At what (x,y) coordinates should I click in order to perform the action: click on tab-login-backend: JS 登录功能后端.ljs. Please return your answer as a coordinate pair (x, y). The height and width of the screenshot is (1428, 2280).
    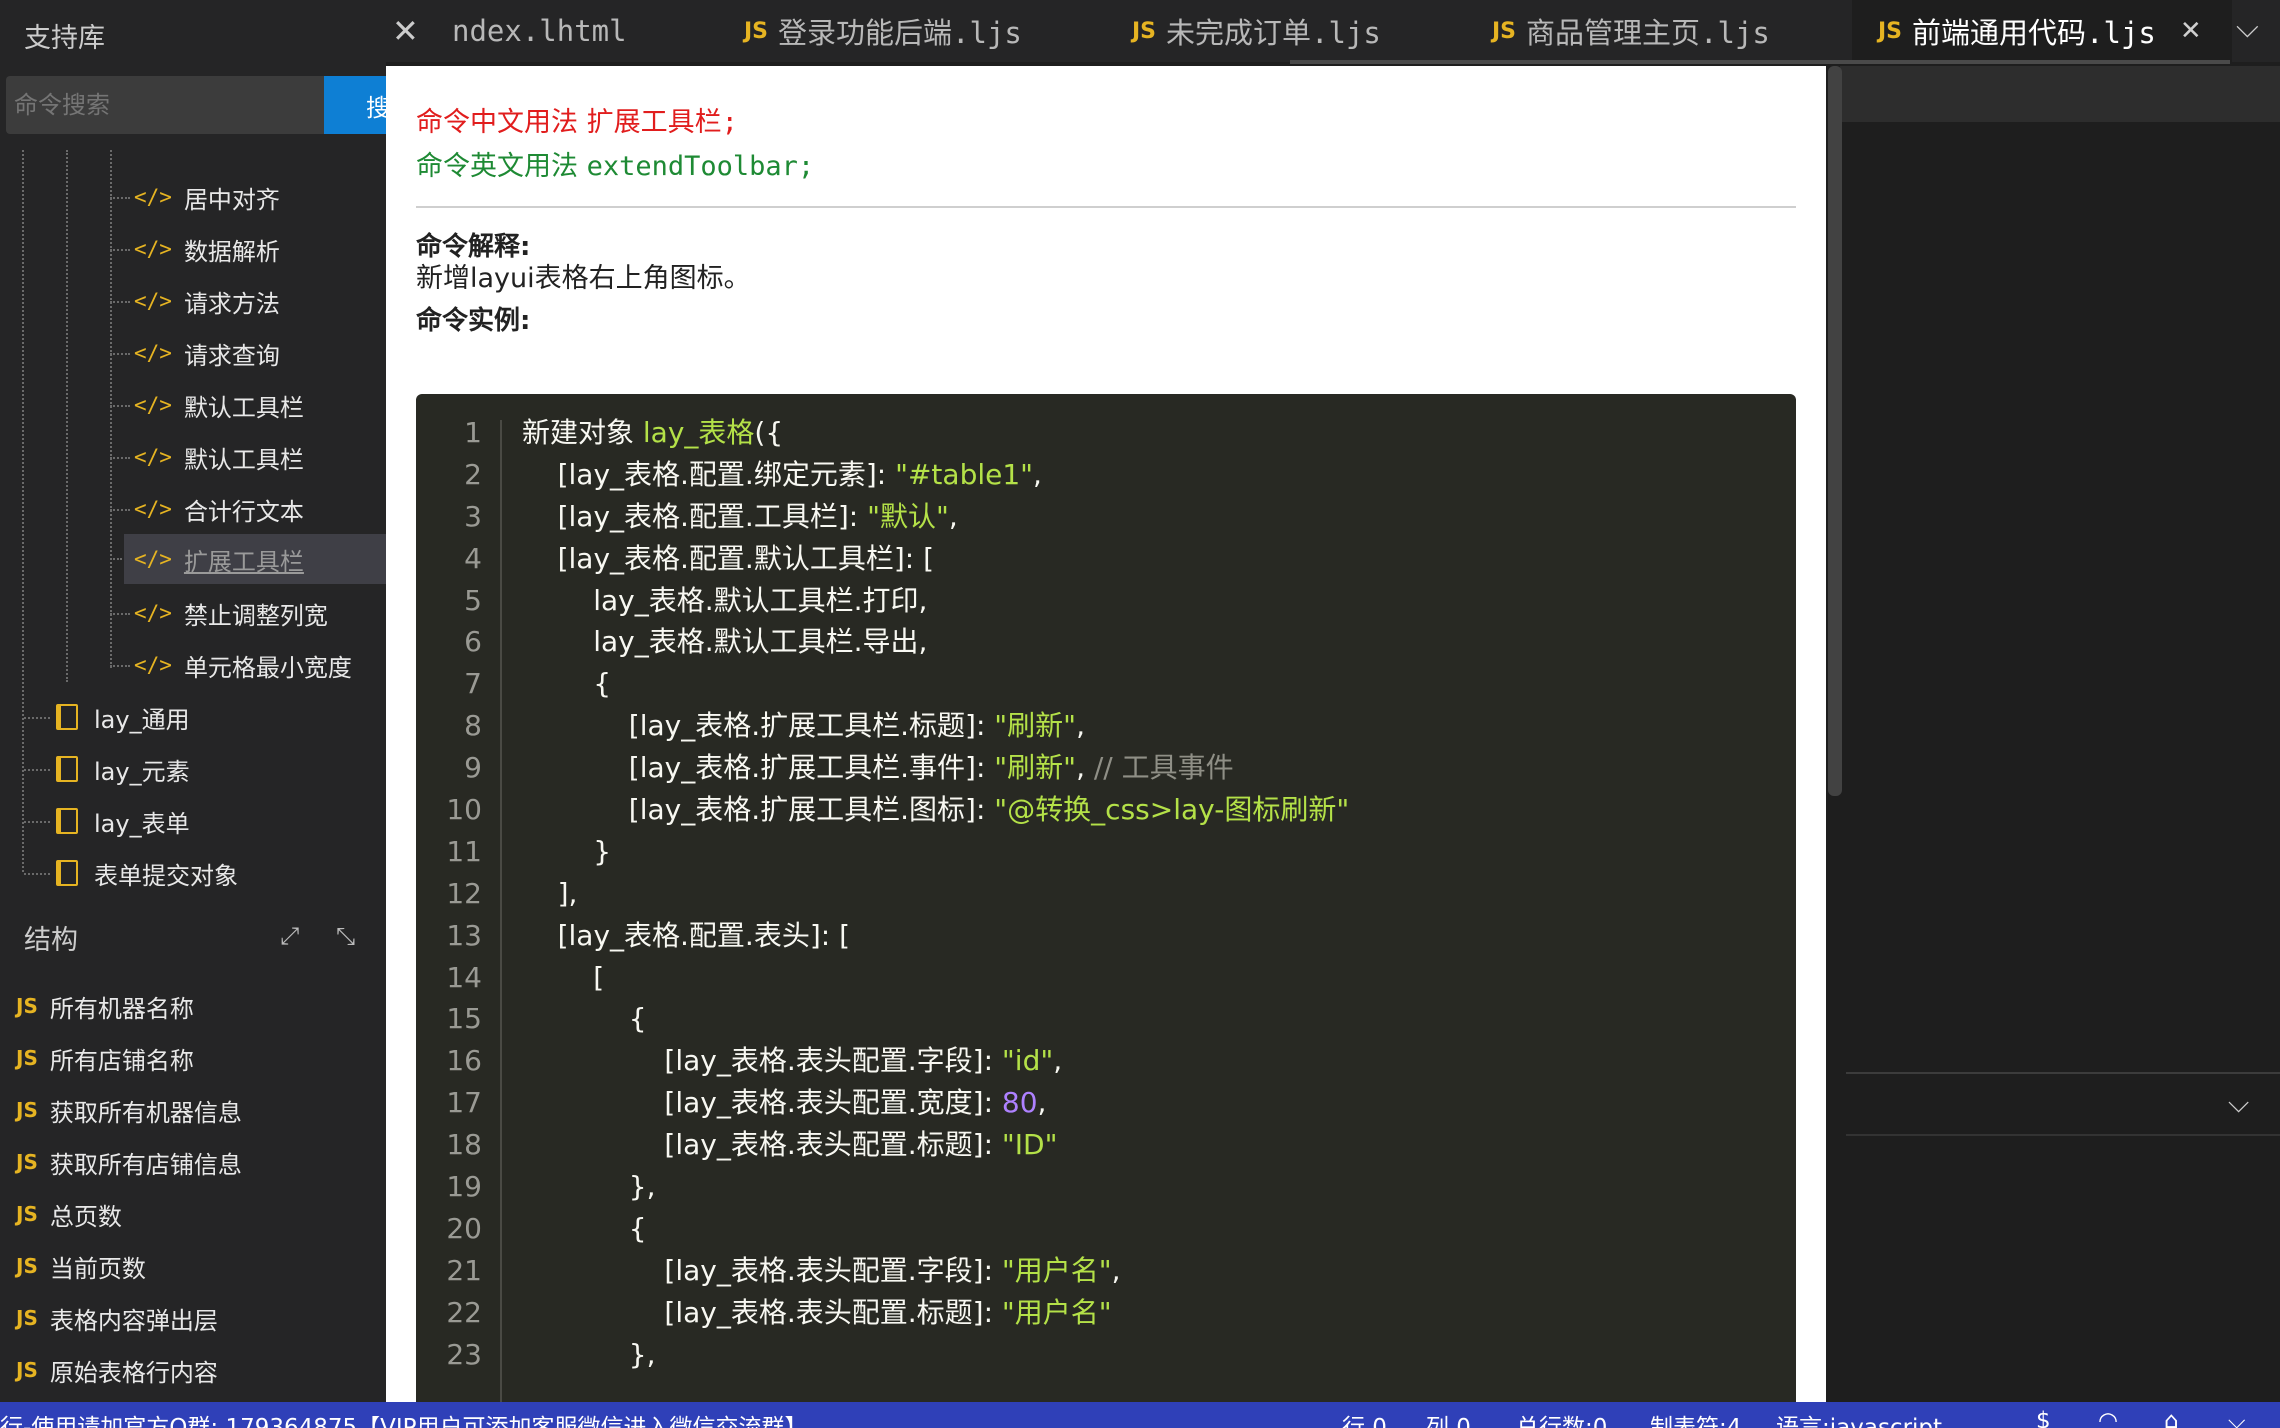
    Looking at the image, I should click on (919, 31).